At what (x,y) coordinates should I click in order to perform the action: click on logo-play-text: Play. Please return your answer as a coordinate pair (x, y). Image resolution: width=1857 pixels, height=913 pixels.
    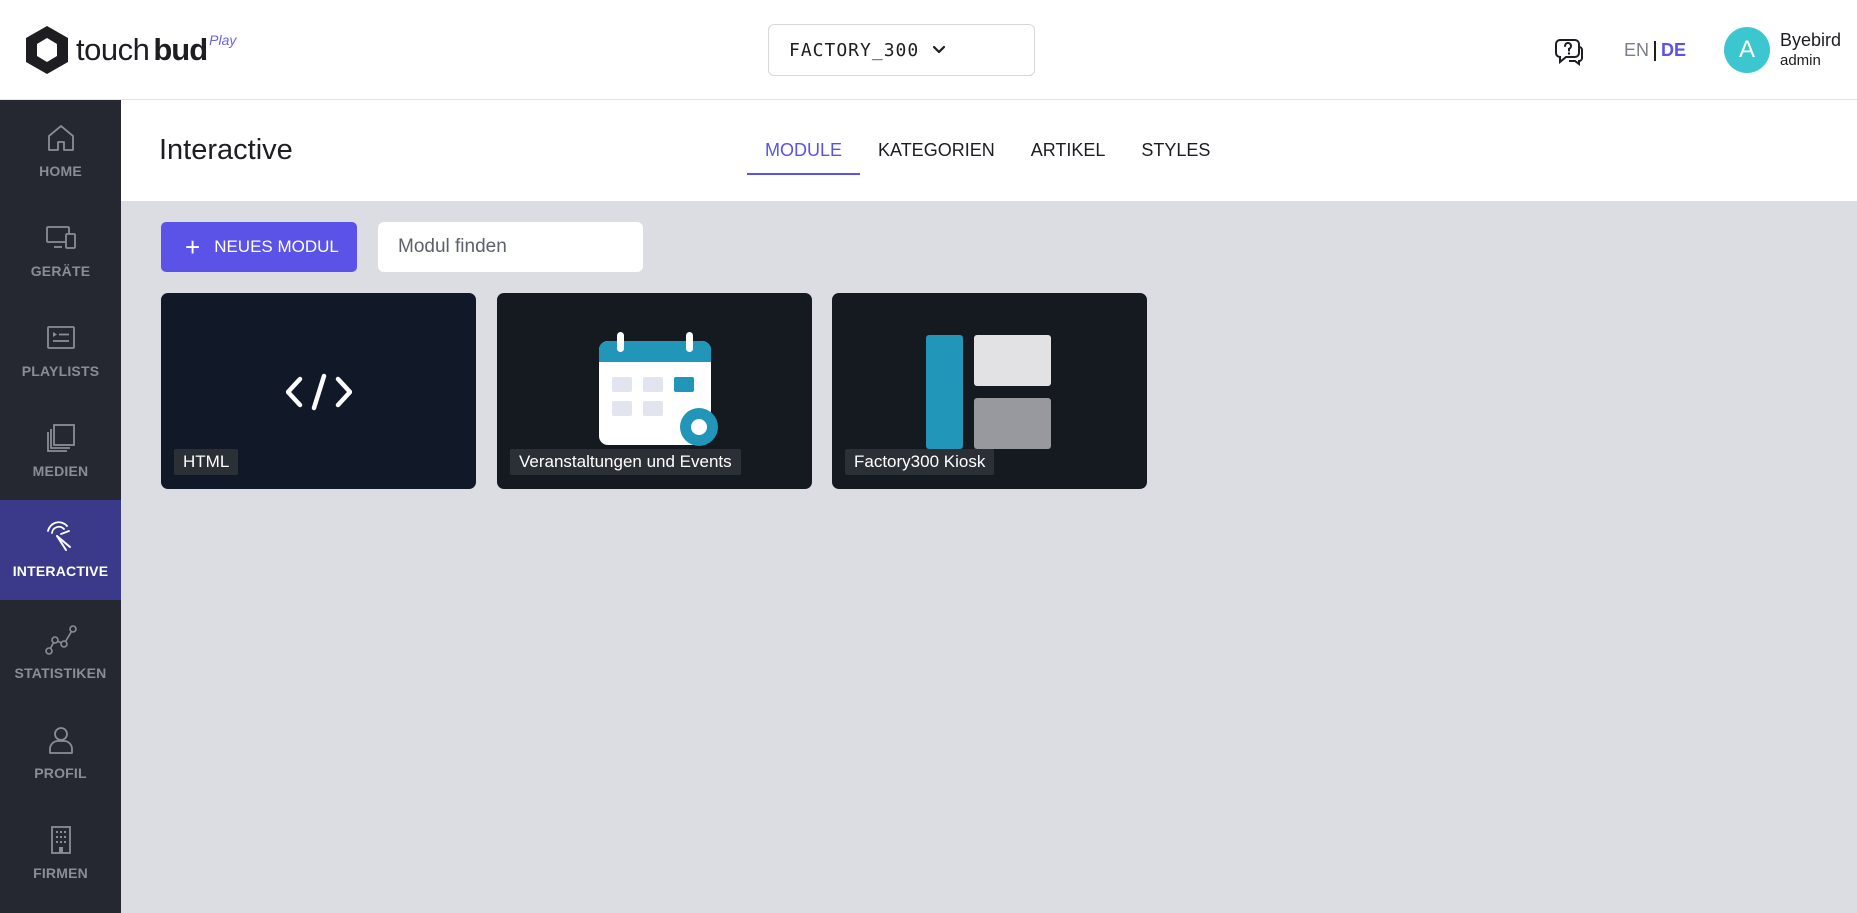
    Looking at the image, I should click on (223, 40).